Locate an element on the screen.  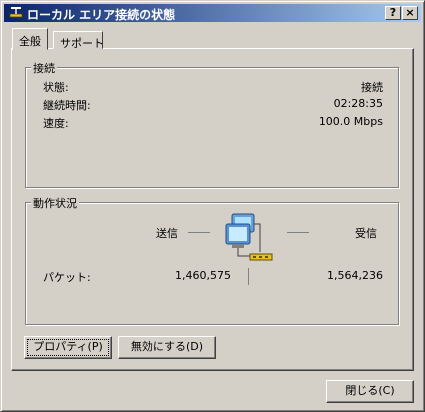
duration-label: 継続時間: is located at coordinates (67, 105).